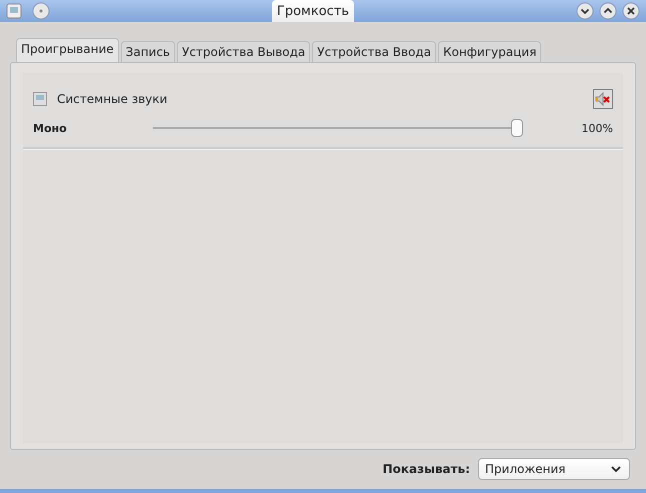 The image size is (646, 493). What do you see at coordinates (426, 469) in the screenshot?
I see `show-label: Показывать:` at bounding box center [426, 469].